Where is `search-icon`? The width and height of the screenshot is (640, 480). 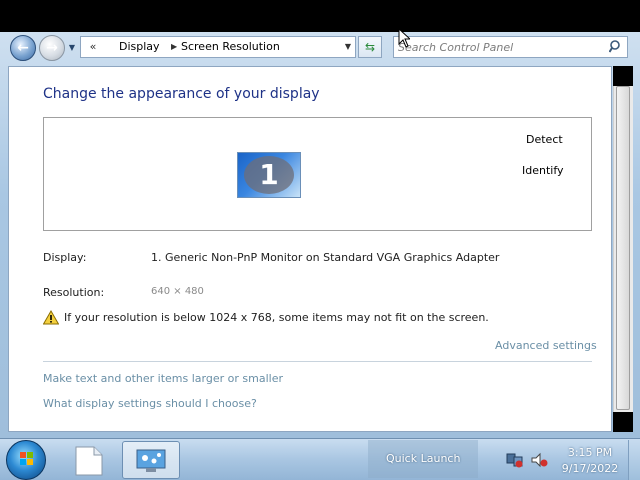 search-icon is located at coordinates (616, 47).